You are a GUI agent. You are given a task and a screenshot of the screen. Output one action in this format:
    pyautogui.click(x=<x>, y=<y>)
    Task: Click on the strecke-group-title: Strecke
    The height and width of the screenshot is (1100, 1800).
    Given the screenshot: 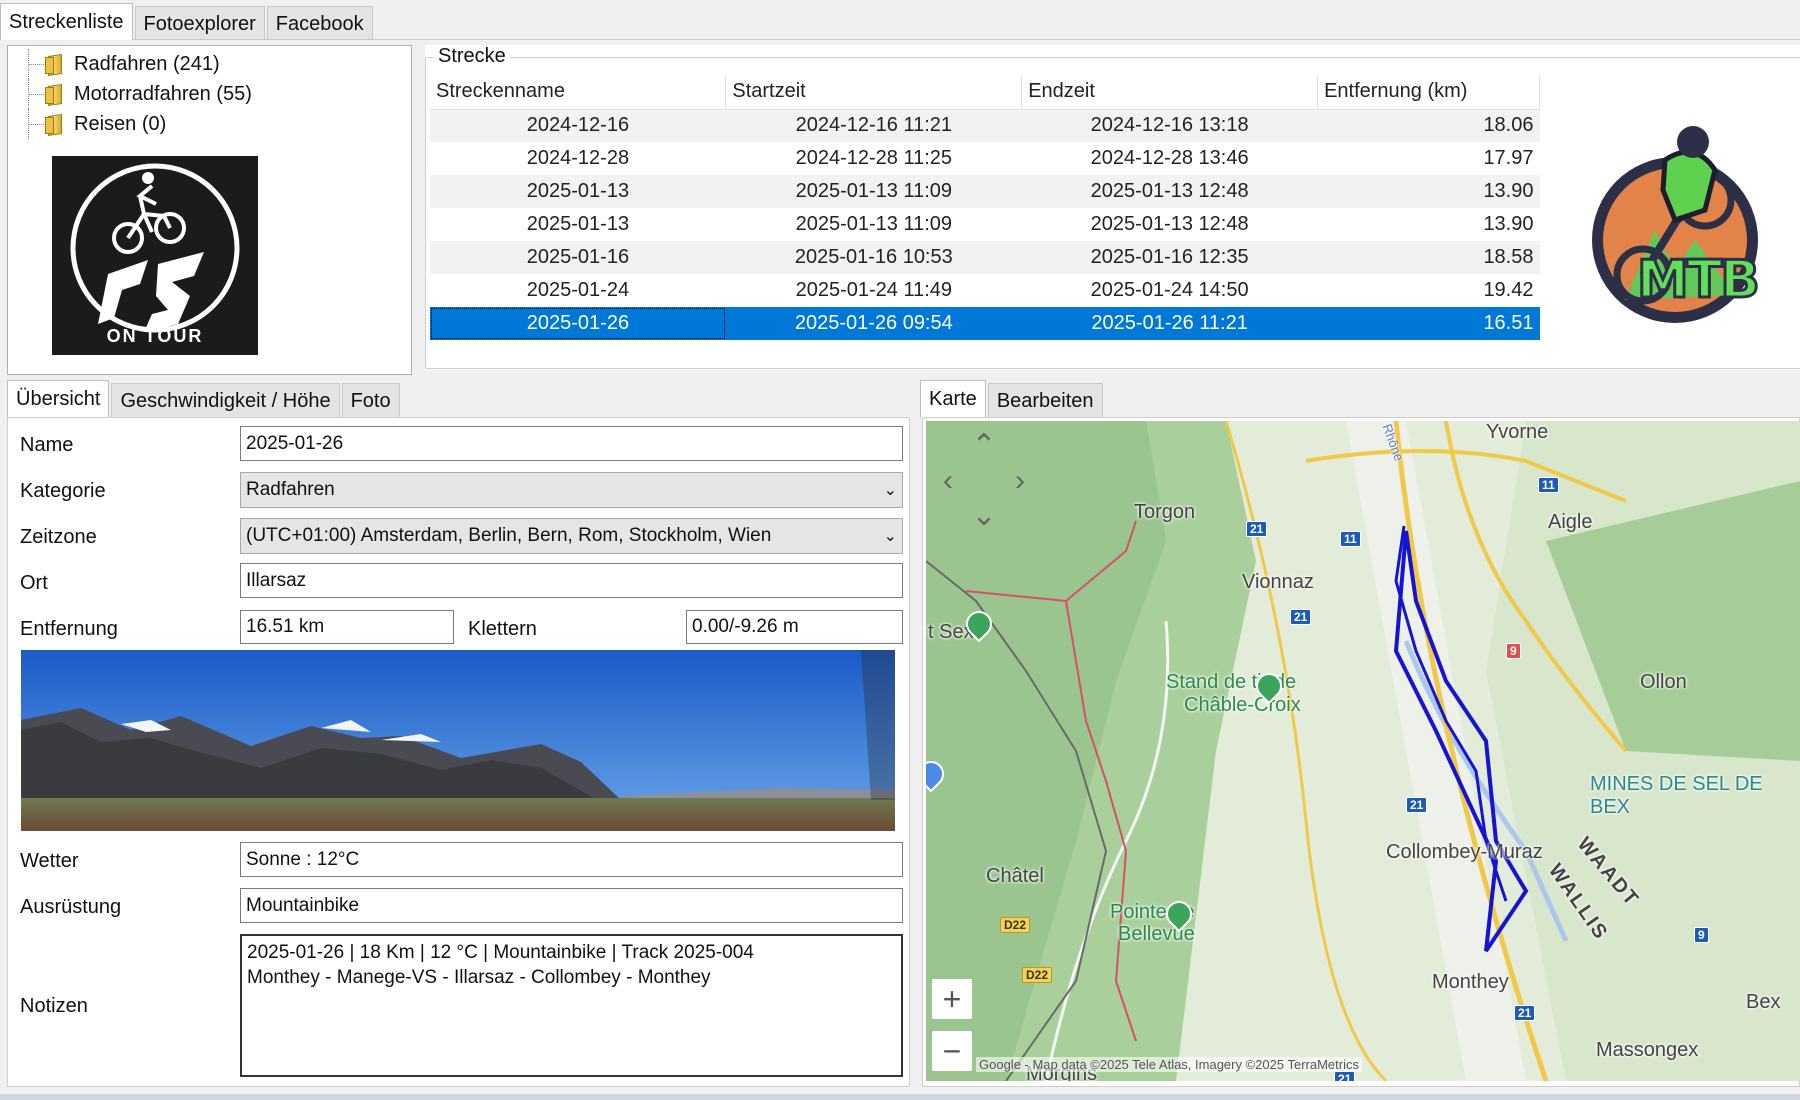 What is the action you would take?
    pyautogui.click(x=472, y=56)
    